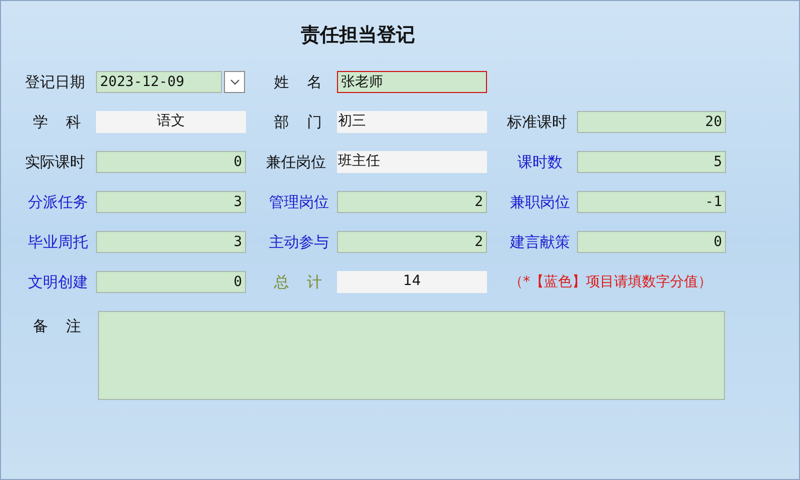  What do you see at coordinates (171, 122) in the screenshot?
I see `display-field: 语文` at bounding box center [171, 122].